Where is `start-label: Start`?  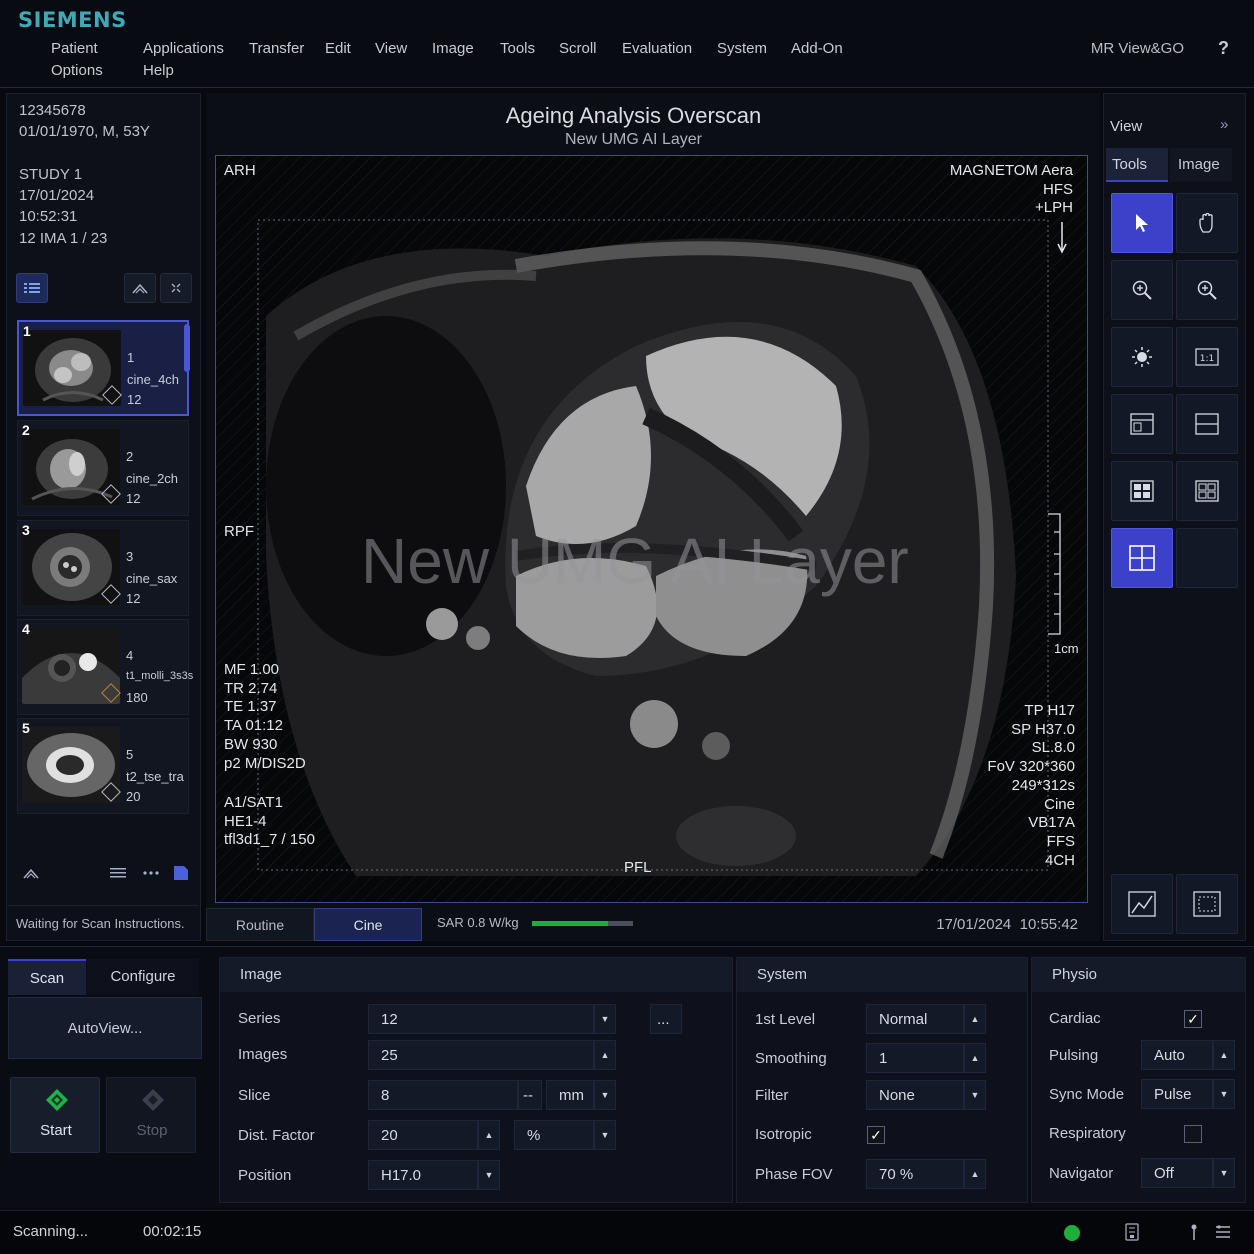 start-label: Start is located at coordinates (56, 1130).